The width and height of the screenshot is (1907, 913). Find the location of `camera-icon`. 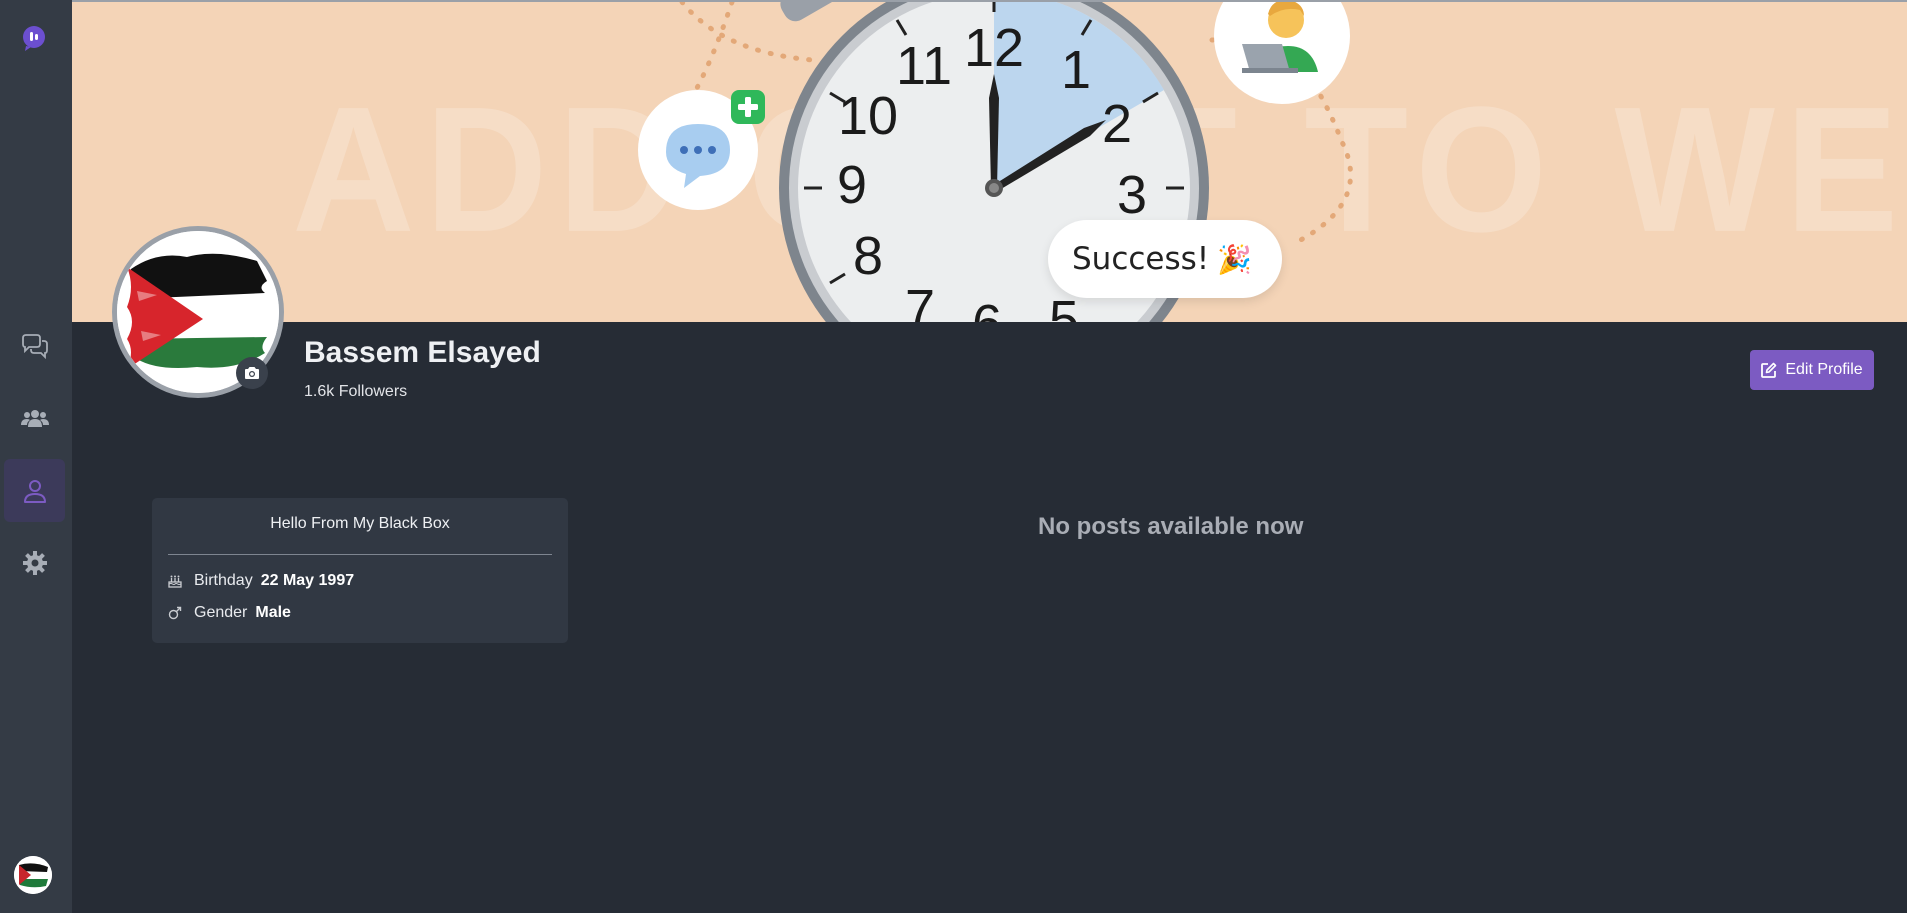

camera-icon is located at coordinates (252, 373).